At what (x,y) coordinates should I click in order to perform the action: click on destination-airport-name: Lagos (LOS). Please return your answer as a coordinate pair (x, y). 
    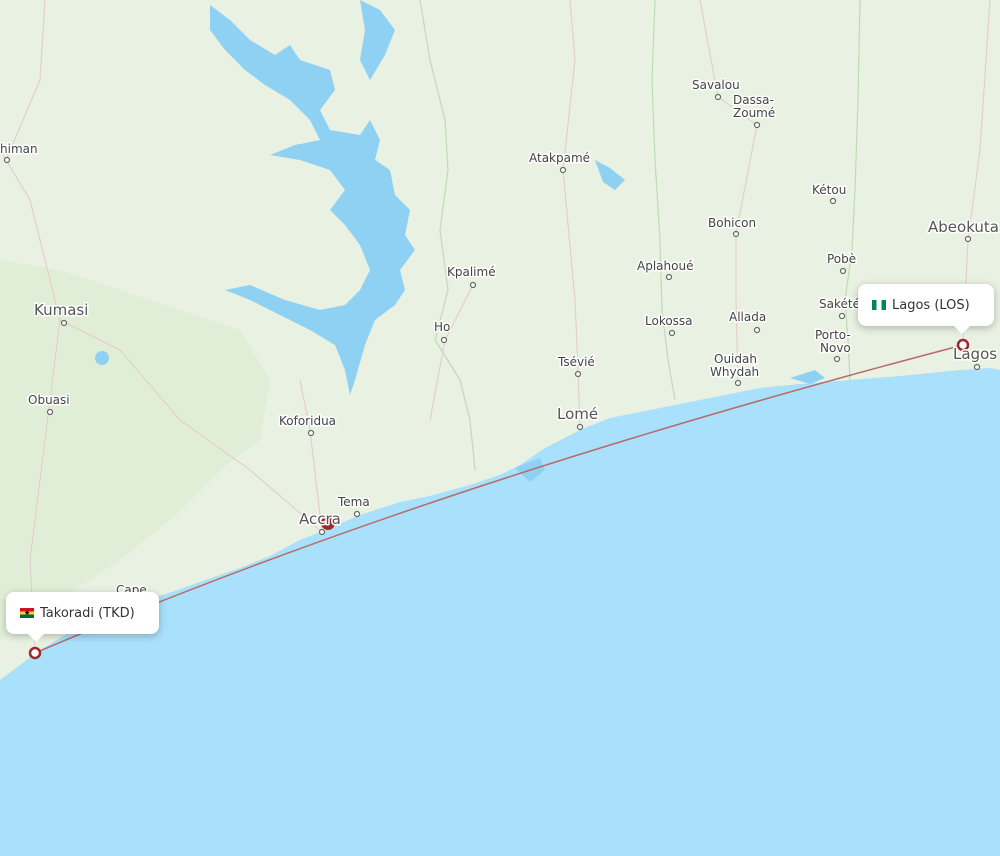
    Looking at the image, I should click on (931, 305).